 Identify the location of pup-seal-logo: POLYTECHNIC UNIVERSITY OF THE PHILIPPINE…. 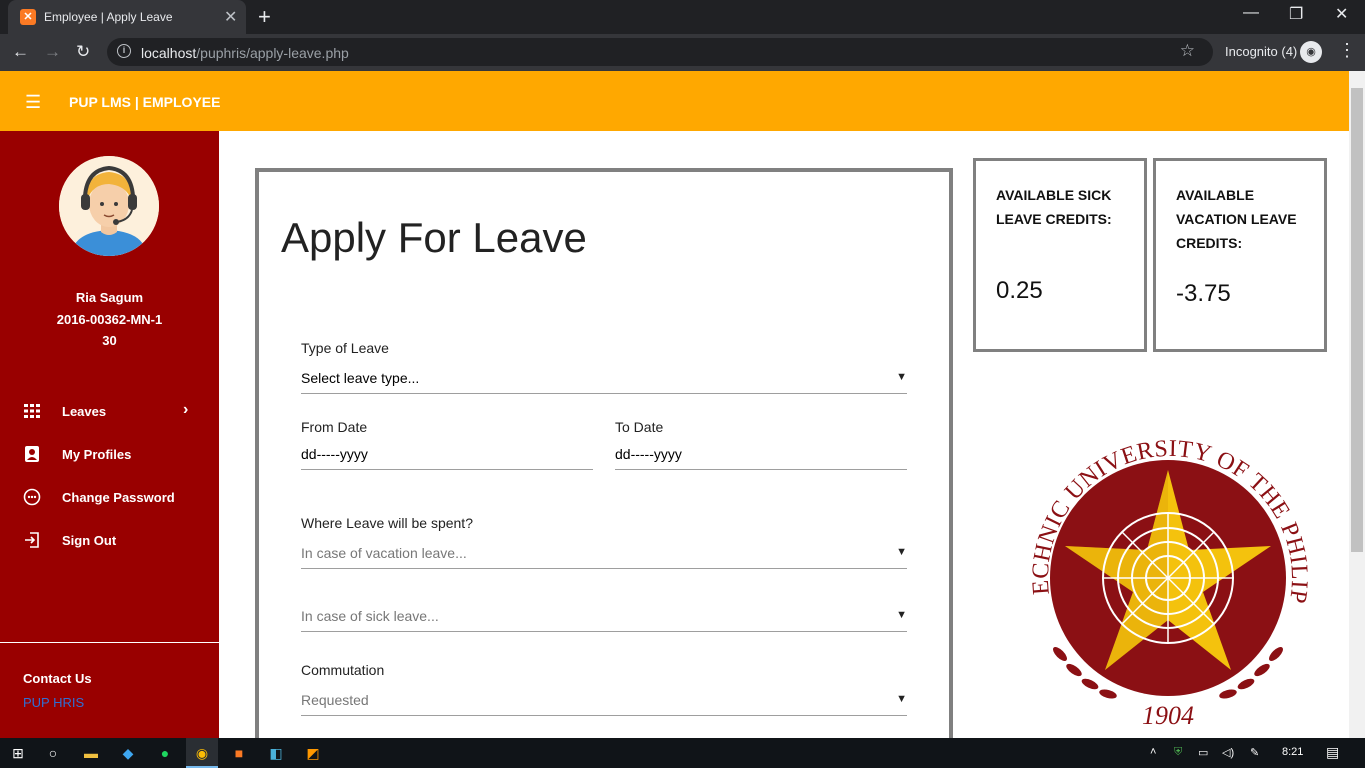
(1167, 581).